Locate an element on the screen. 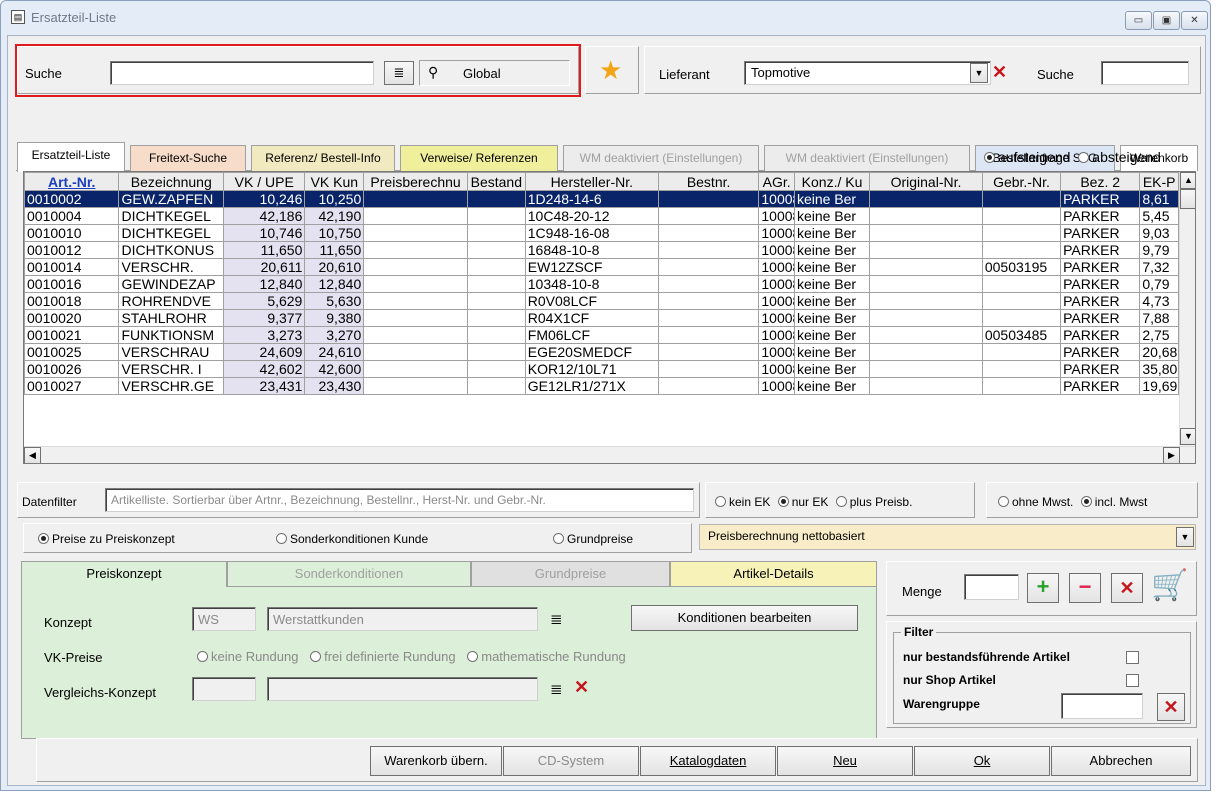 This screenshot has height=797, width=1218. tab-ersatzteil-liste: Ersatzteil-Liste is located at coordinates (71, 157).